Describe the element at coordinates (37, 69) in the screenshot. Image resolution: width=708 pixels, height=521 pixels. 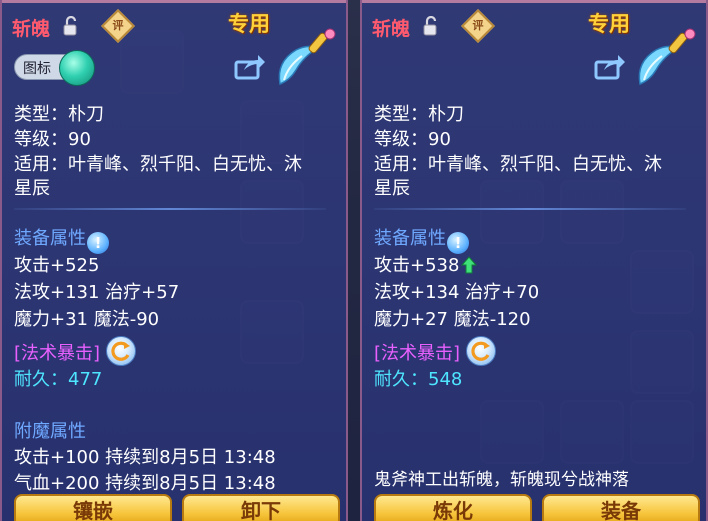
I see `toggle-label: 图标` at that location.